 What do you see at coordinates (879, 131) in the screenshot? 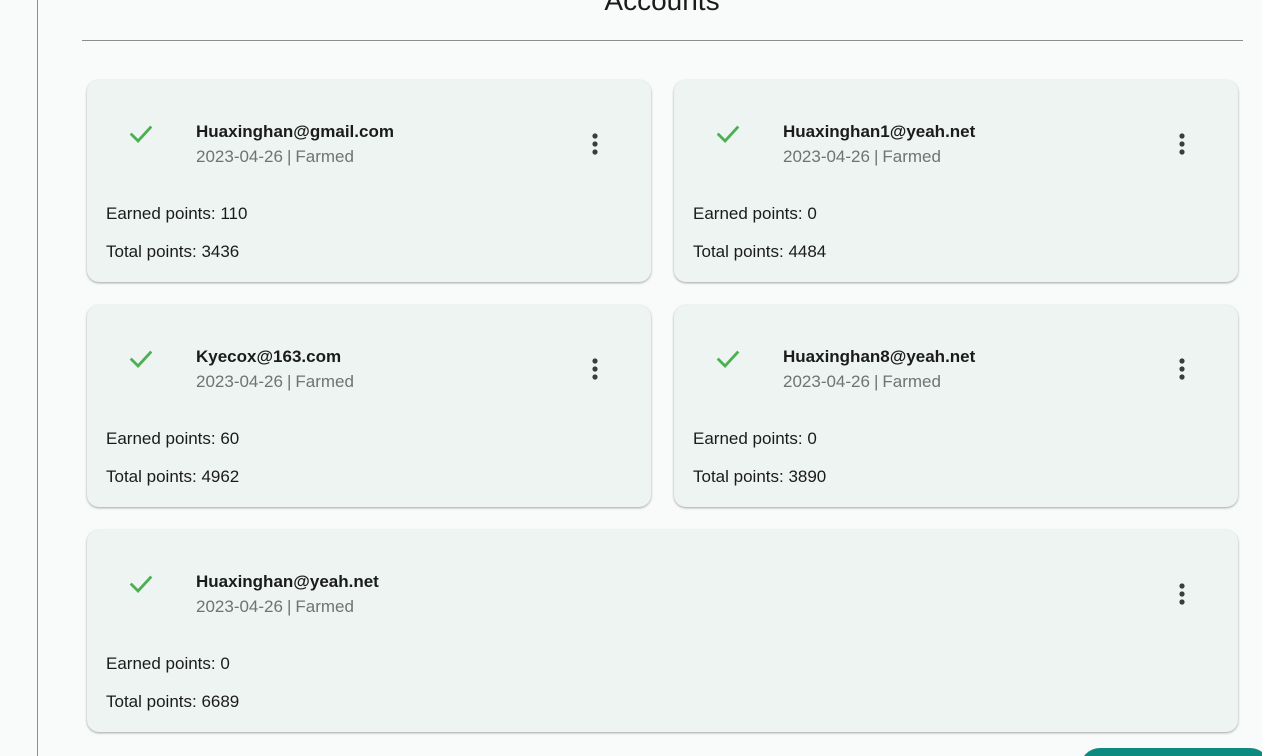
I see `account-email: Huaxinghan1@yeah.net` at bounding box center [879, 131].